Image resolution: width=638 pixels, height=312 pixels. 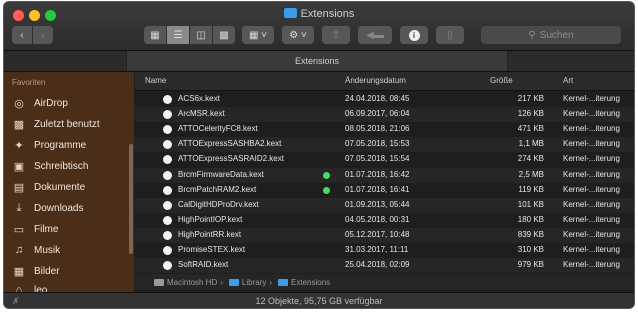 I want to click on applications-icon: ✦, so click(x=19, y=145).